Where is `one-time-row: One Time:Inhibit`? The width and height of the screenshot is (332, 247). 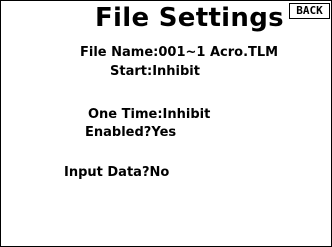
one-time-row: One Time:Inhibit is located at coordinates (149, 115).